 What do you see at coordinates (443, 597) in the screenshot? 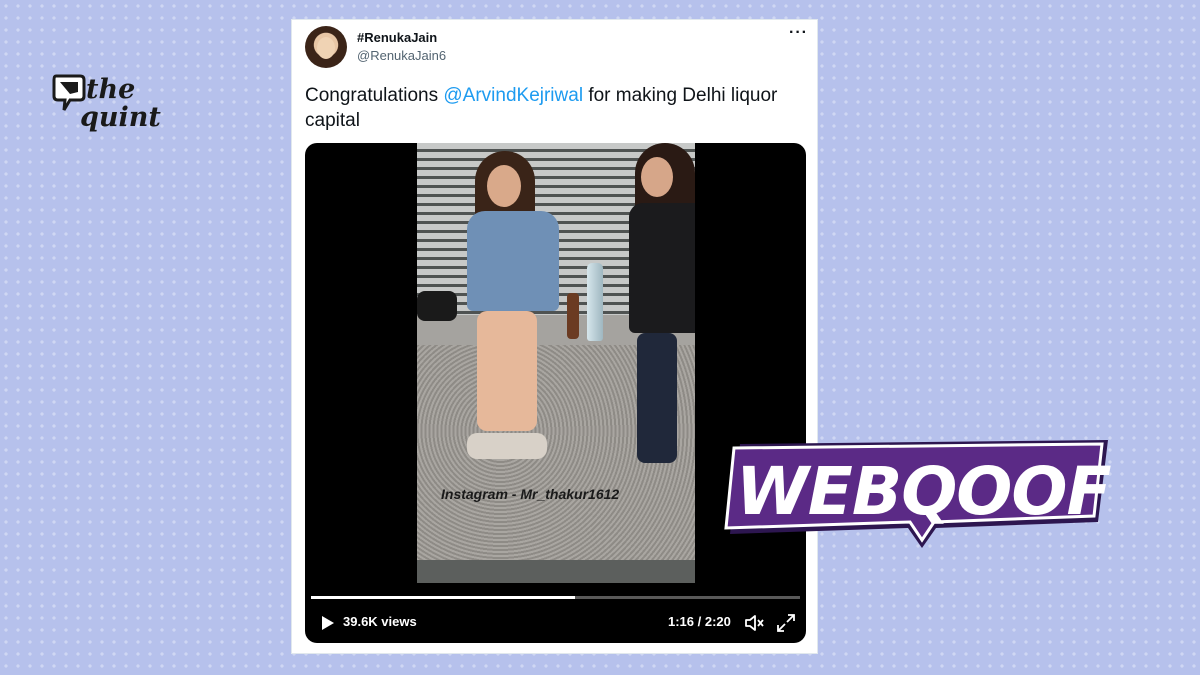
I see `progress-fill` at bounding box center [443, 597].